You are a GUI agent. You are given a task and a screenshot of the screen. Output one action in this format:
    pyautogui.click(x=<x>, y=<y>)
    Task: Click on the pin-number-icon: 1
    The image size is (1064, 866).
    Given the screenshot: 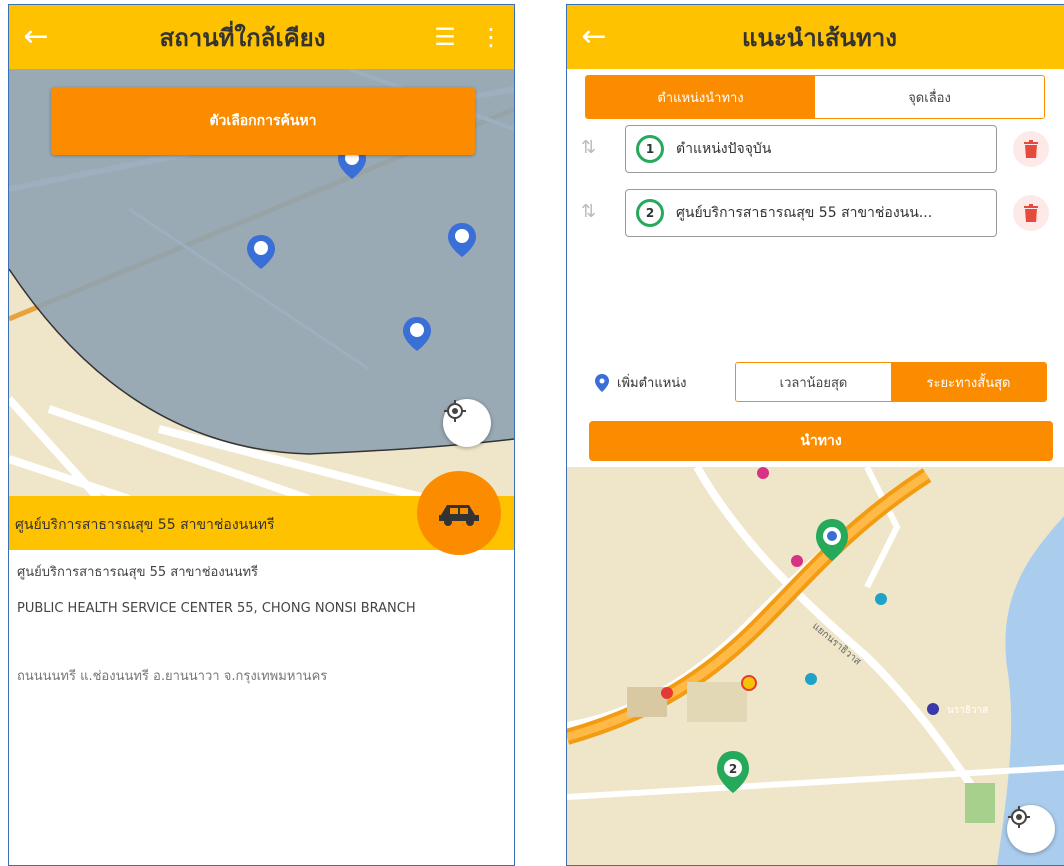 What is the action you would take?
    pyautogui.click(x=650, y=149)
    